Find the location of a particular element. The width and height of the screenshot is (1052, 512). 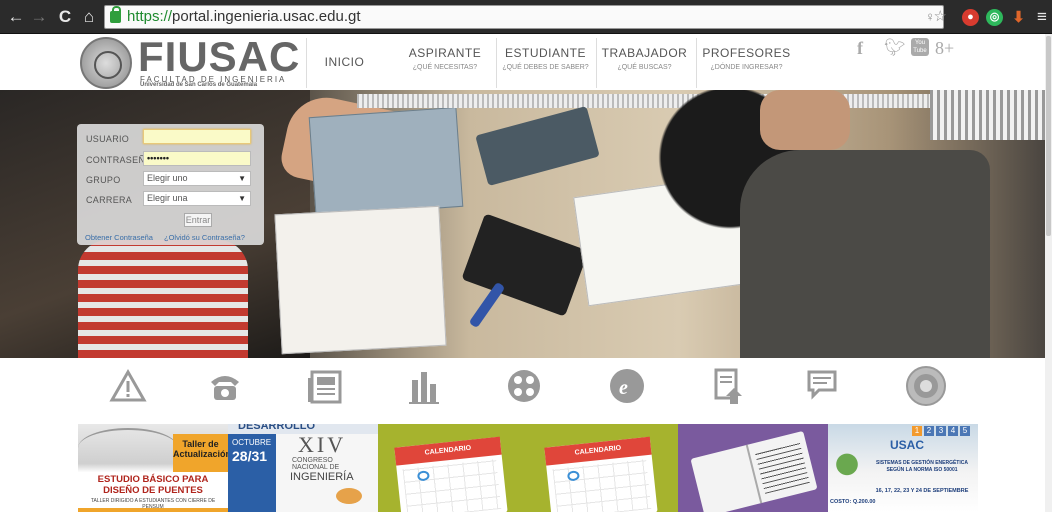

grupo-select-value: Elegir uno is located at coordinates (167, 178).